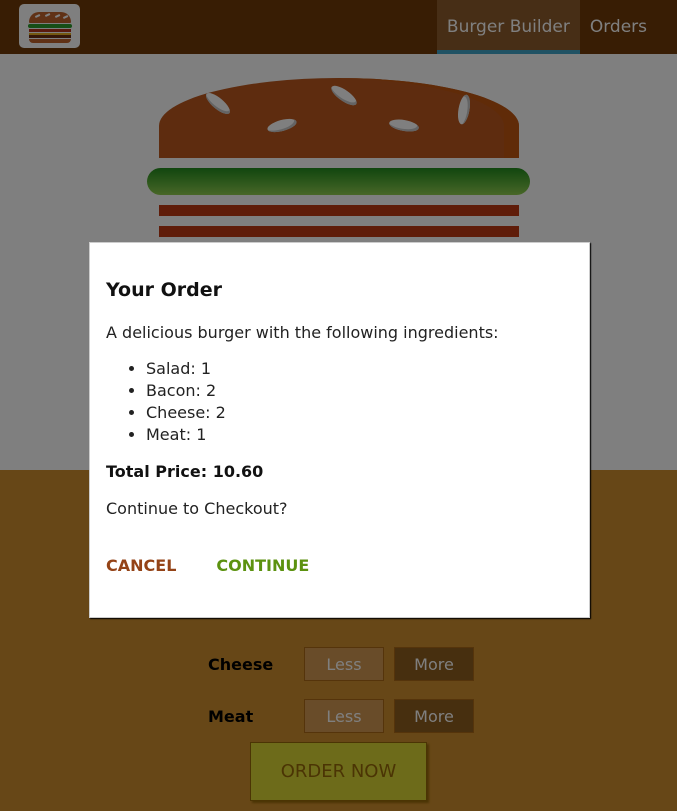 This screenshot has height=811, width=677. I want to click on checkout-question: Continue to Checkout?, so click(197, 508).